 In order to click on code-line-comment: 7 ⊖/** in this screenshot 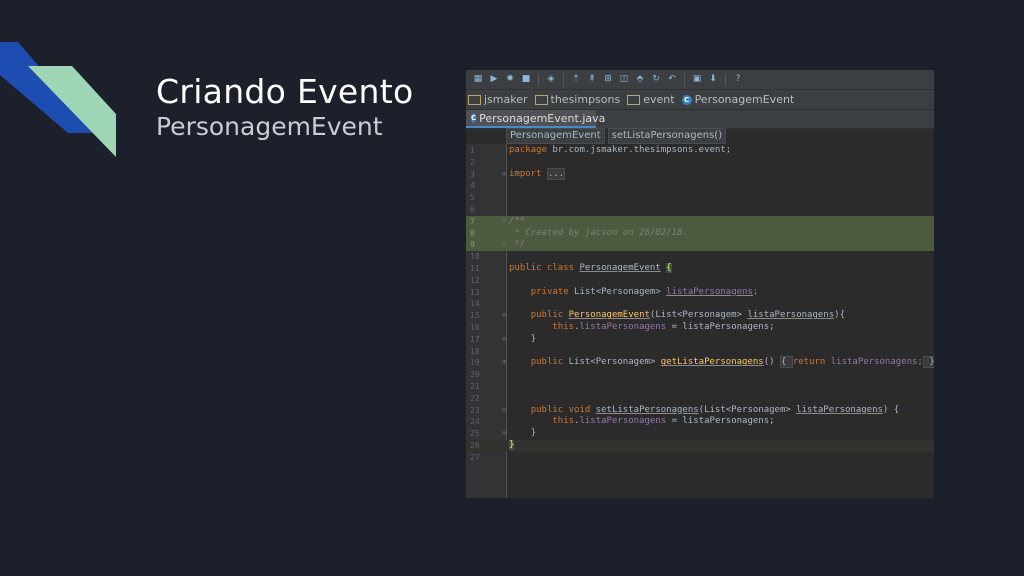, I will do `click(700, 221)`.